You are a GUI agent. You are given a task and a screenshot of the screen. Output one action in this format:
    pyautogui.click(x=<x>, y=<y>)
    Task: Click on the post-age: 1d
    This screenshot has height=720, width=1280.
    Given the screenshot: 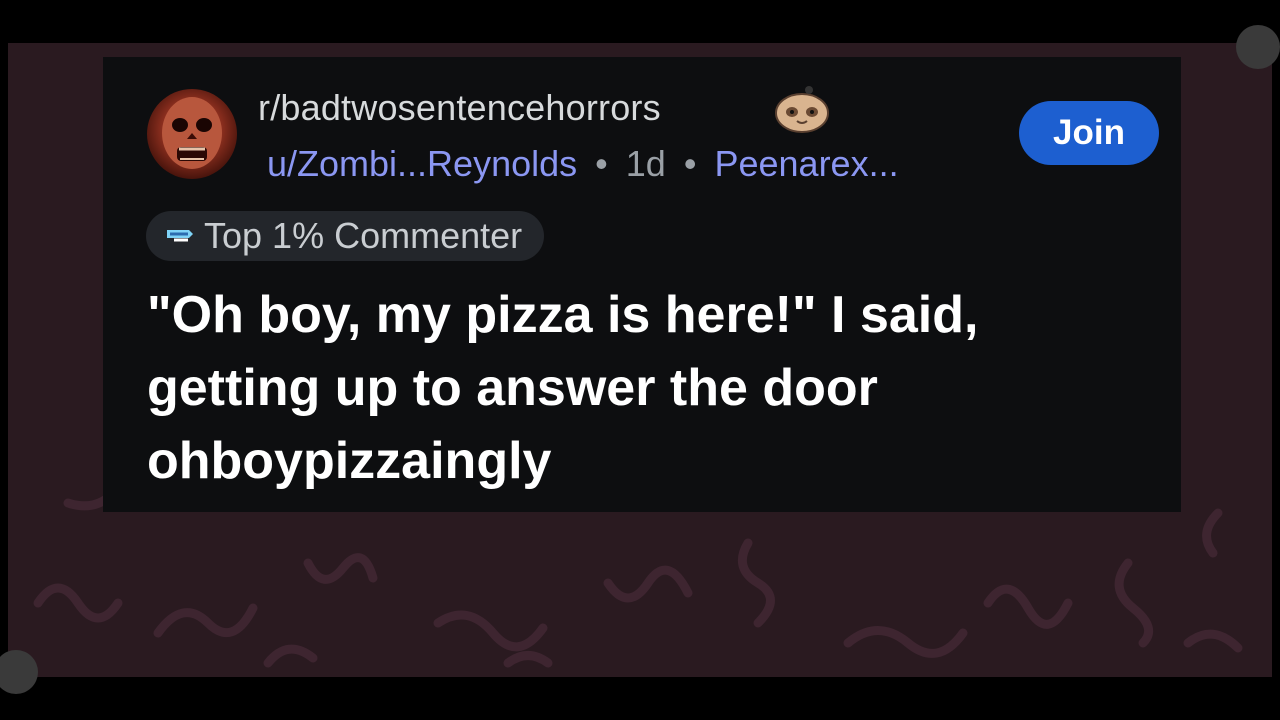 What is the action you would take?
    pyautogui.click(x=645, y=163)
    